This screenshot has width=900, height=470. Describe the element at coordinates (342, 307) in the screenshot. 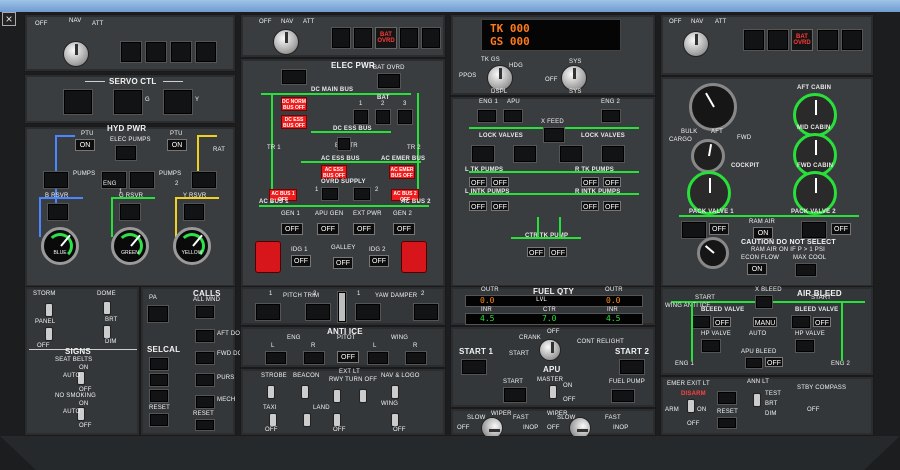

I see `trim-guard` at that location.